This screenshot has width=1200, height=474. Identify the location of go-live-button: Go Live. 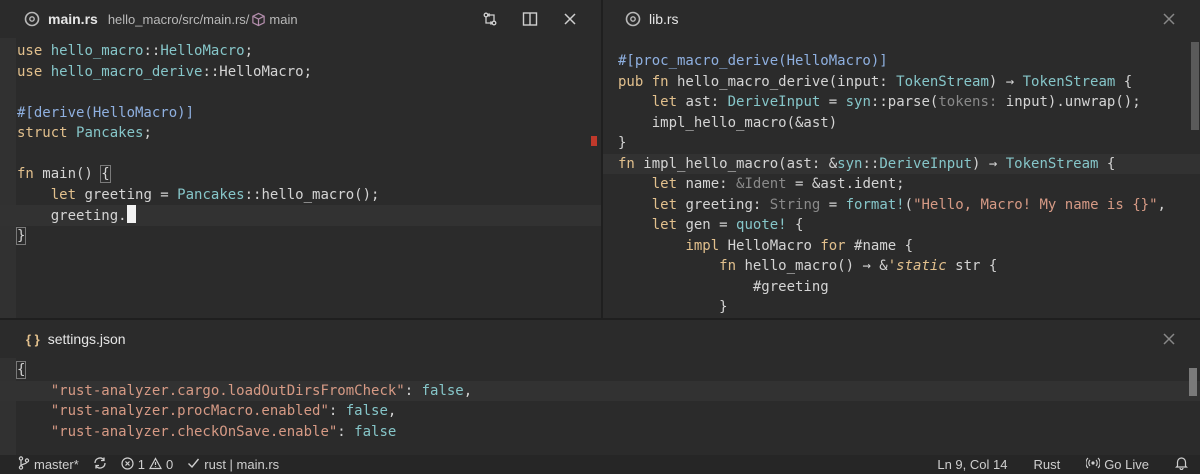
(1117, 464).